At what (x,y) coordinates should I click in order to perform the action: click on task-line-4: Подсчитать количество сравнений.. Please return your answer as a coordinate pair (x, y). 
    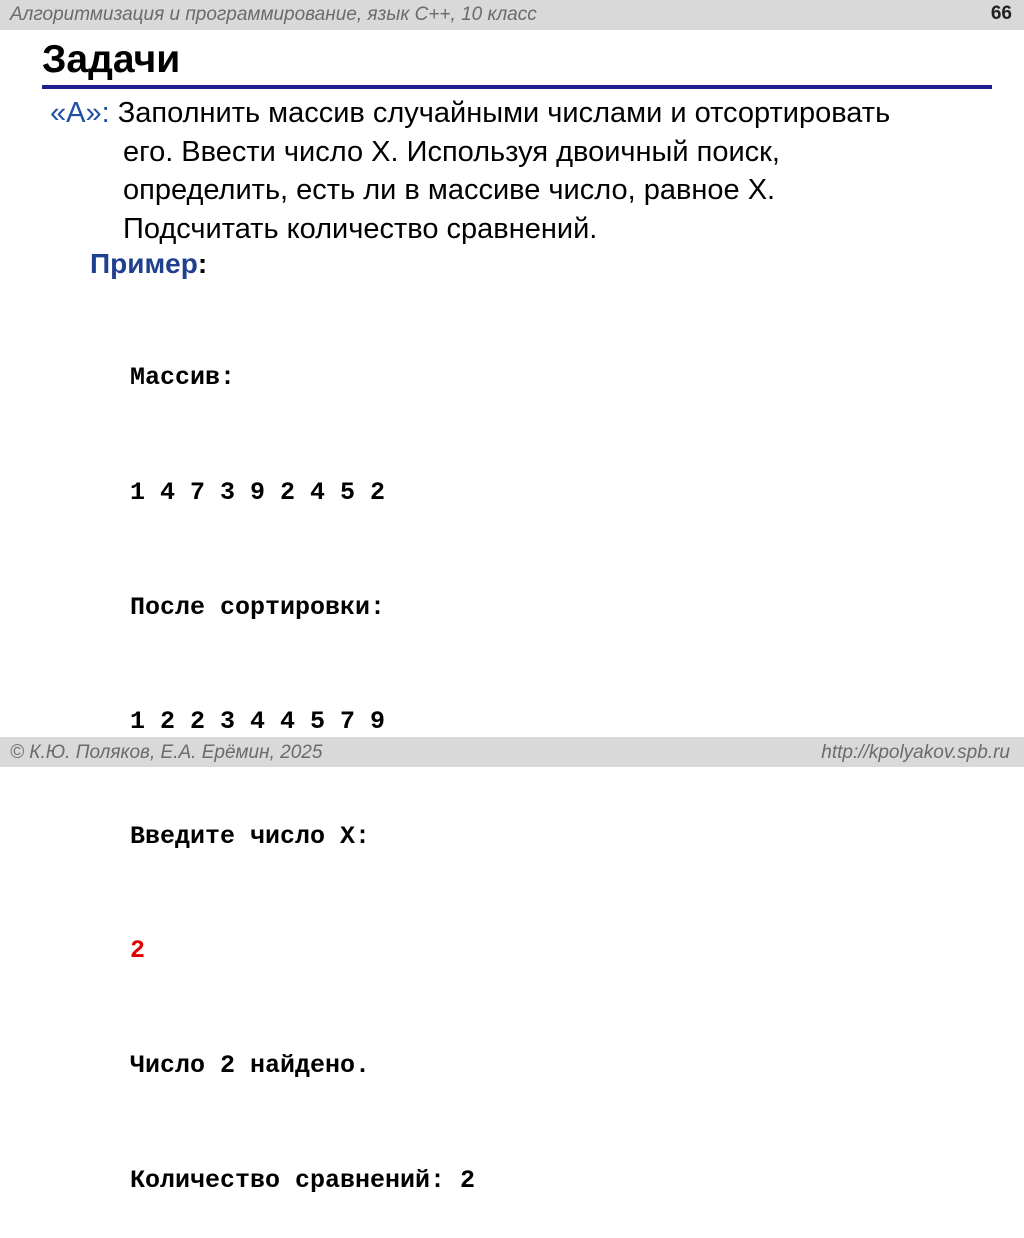
    Looking at the image, I should click on (360, 228).